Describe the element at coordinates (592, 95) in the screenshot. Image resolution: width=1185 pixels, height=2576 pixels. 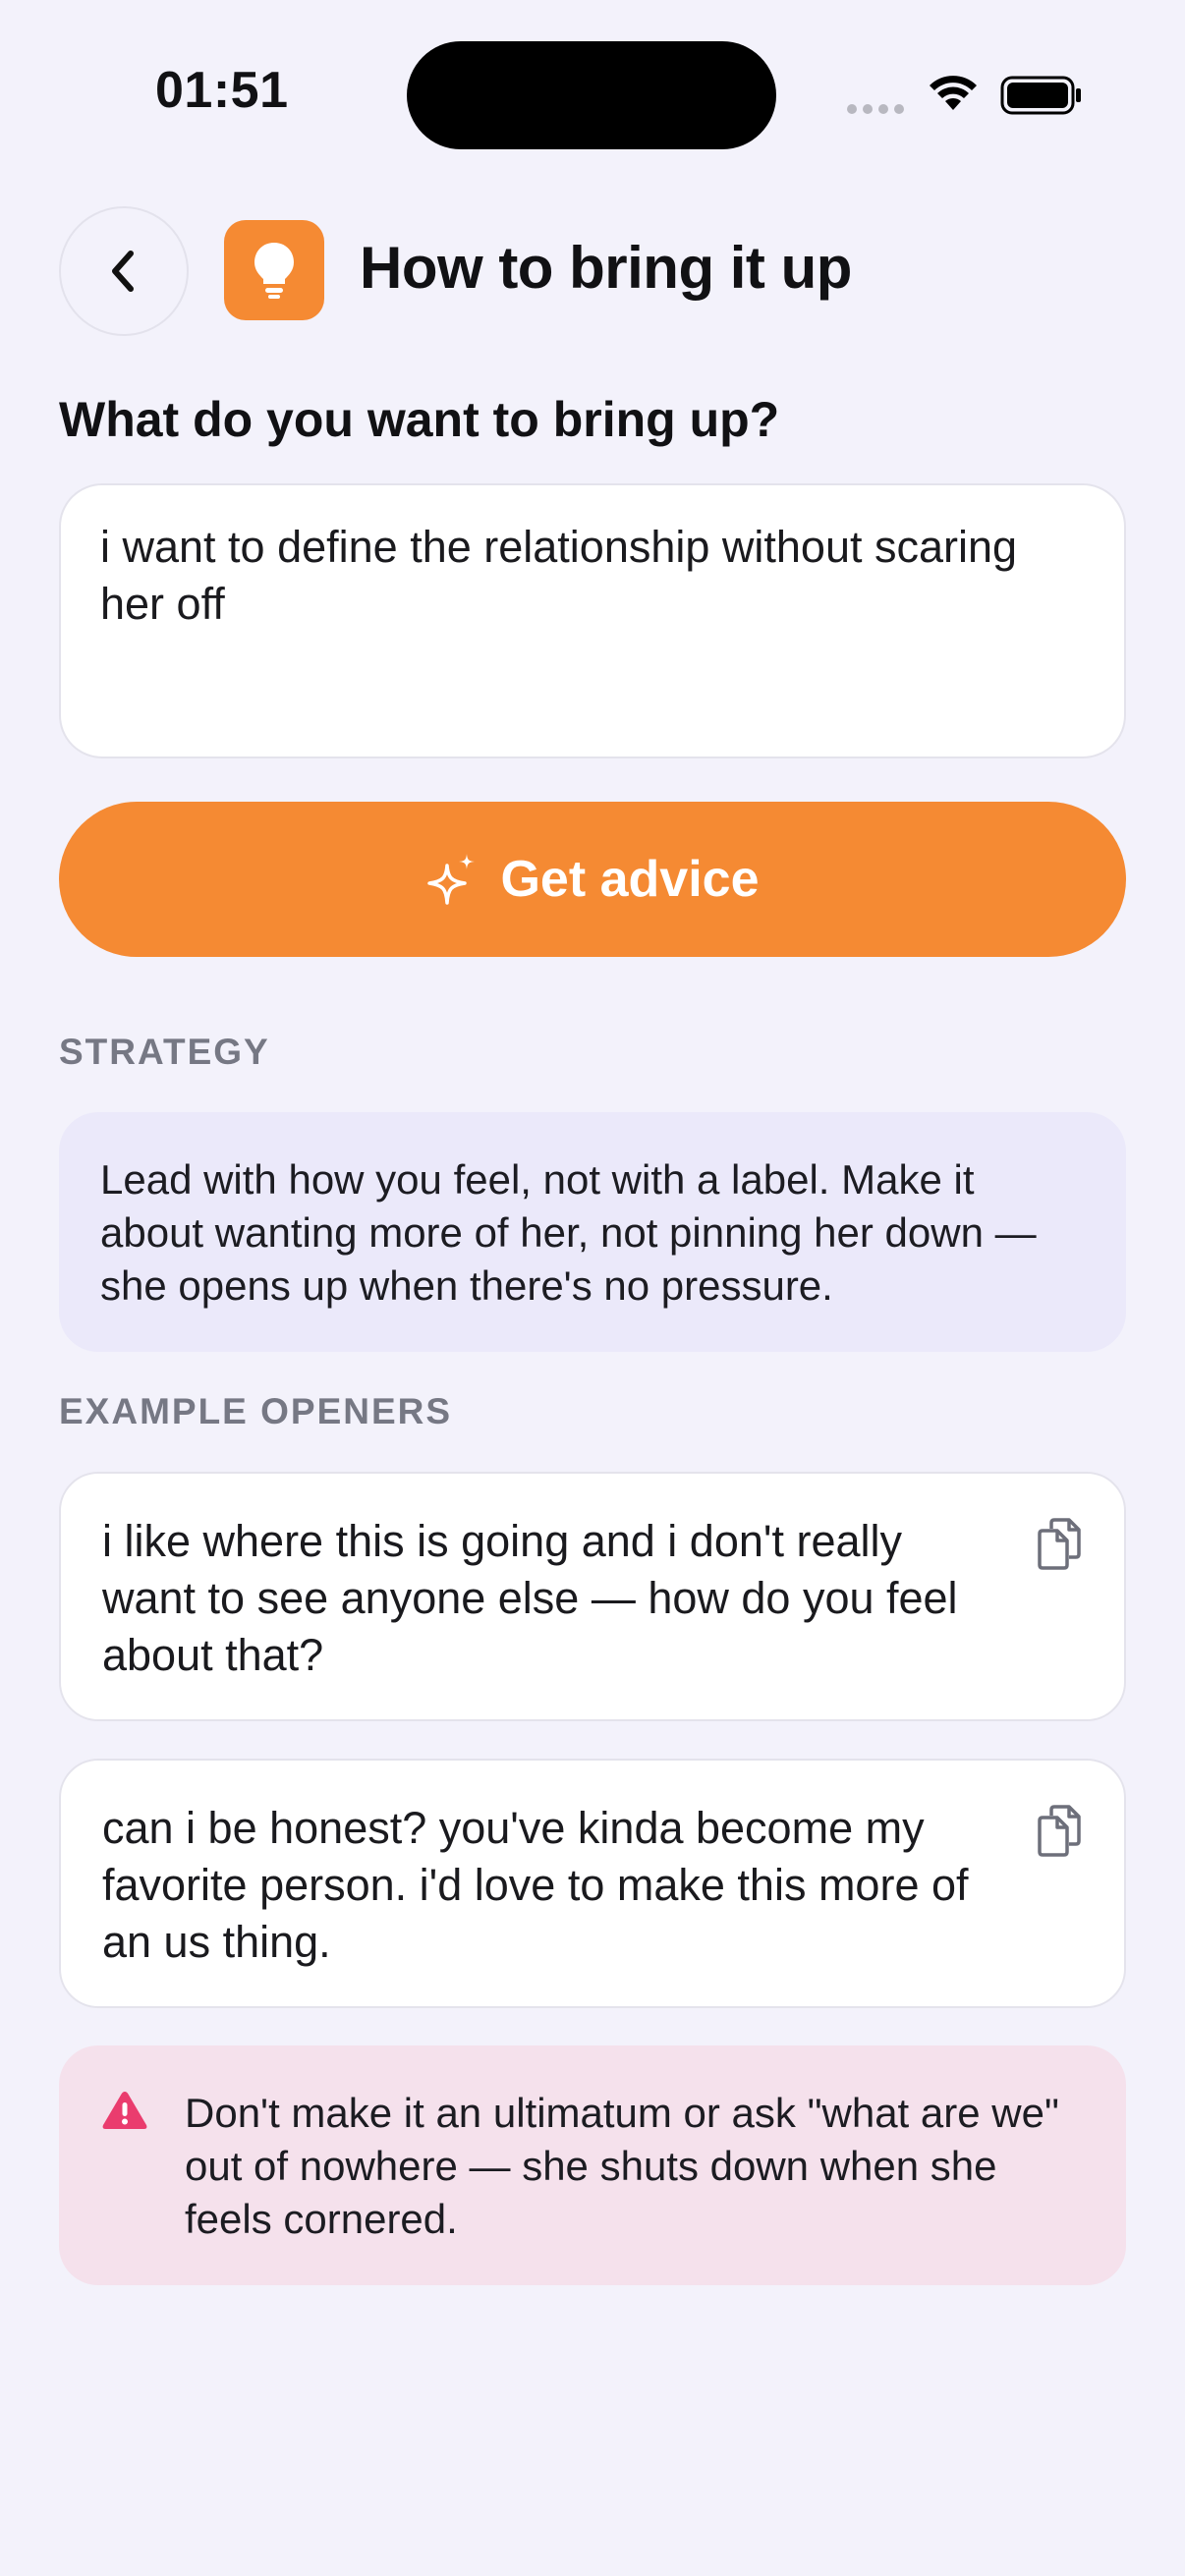
I see `dynamic-island` at that location.